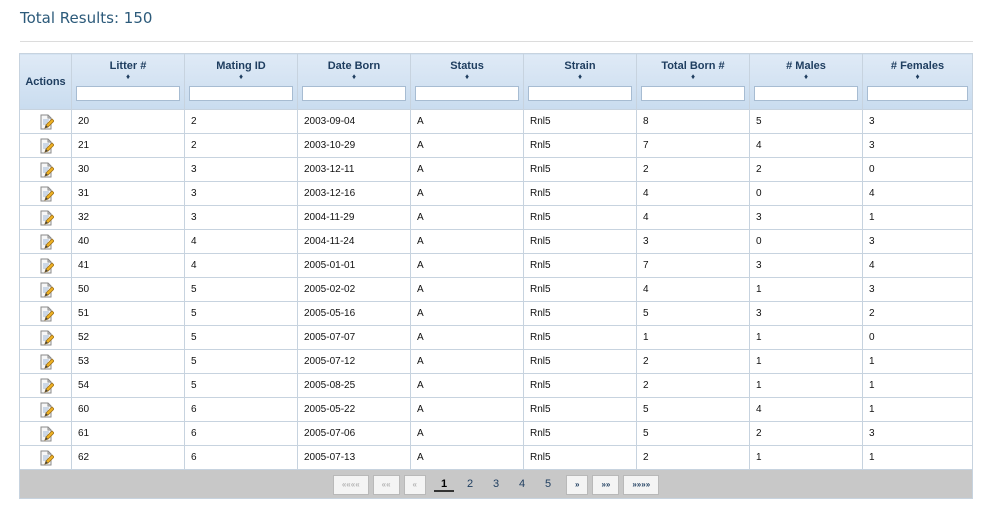 The width and height of the screenshot is (981, 529). I want to click on previous-block-button: ««, so click(386, 484).